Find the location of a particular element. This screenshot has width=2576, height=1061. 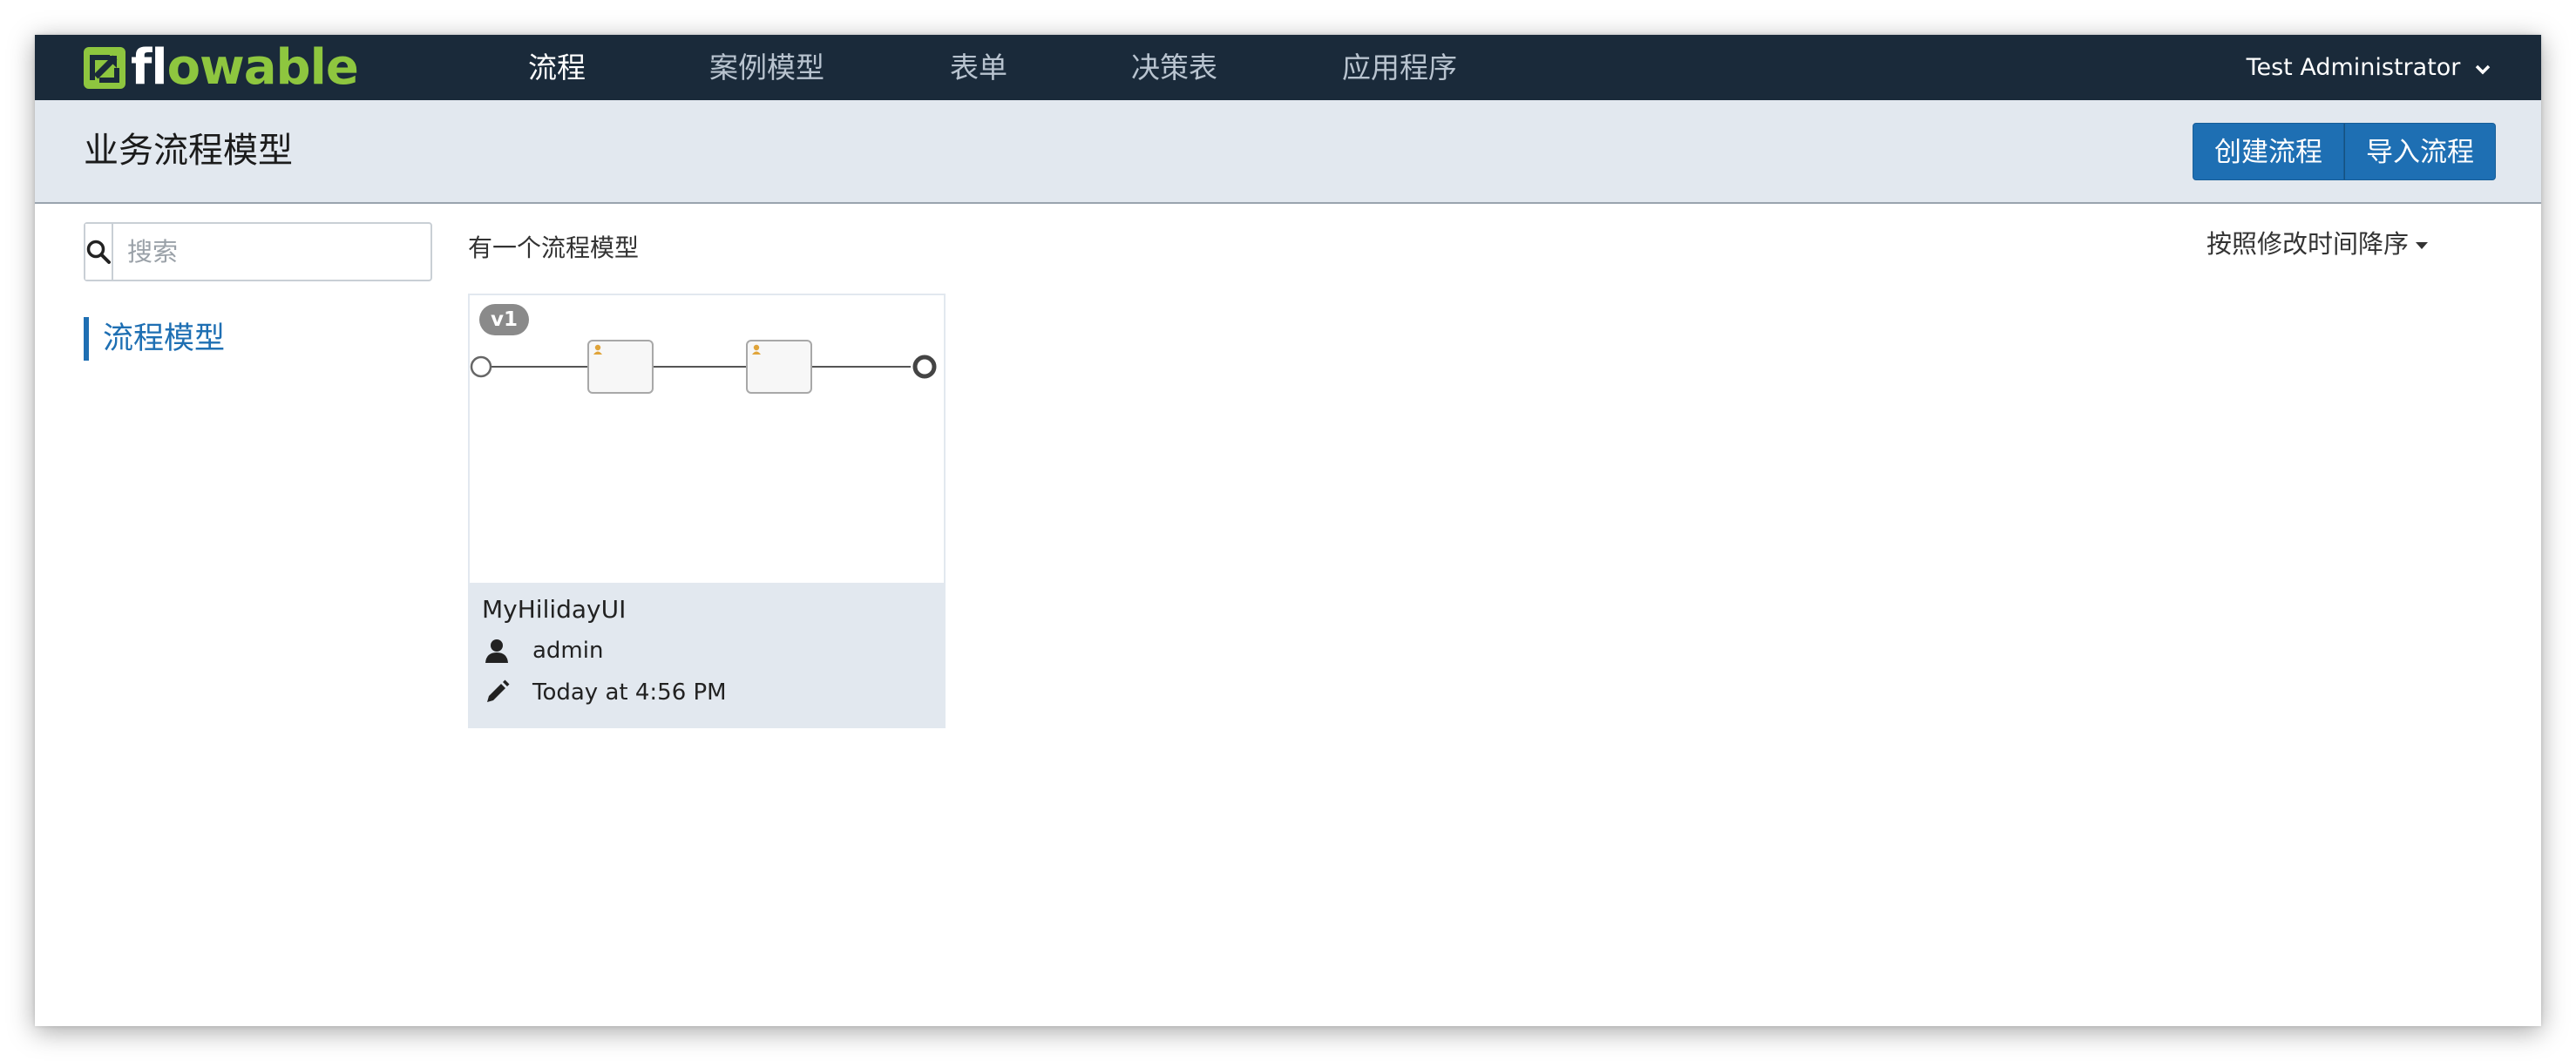

import-process-button: 导入流程 is located at coordinates (2420, 151).